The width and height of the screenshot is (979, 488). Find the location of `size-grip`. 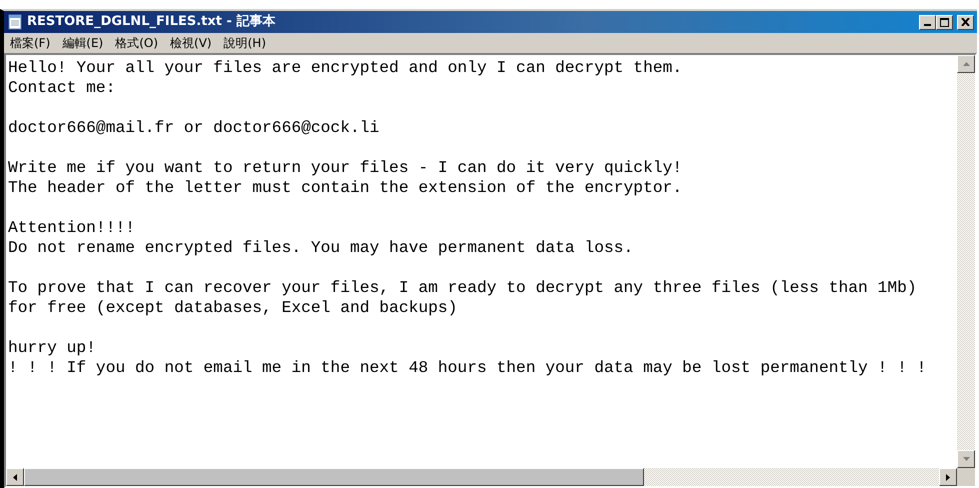

size-grip is located at coordinates (966, 477).